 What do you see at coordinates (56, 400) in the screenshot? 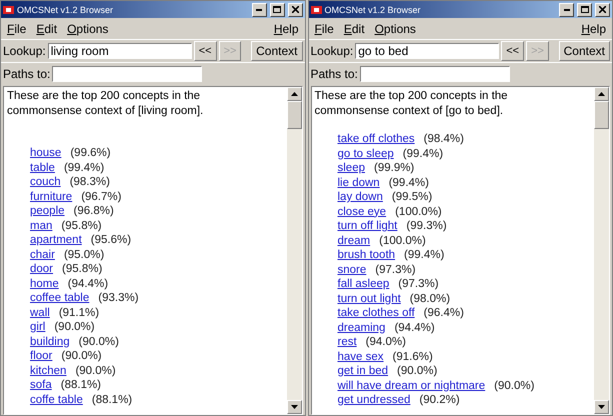
I see `concept-link: coffe table` at bounding box center [56, 400].